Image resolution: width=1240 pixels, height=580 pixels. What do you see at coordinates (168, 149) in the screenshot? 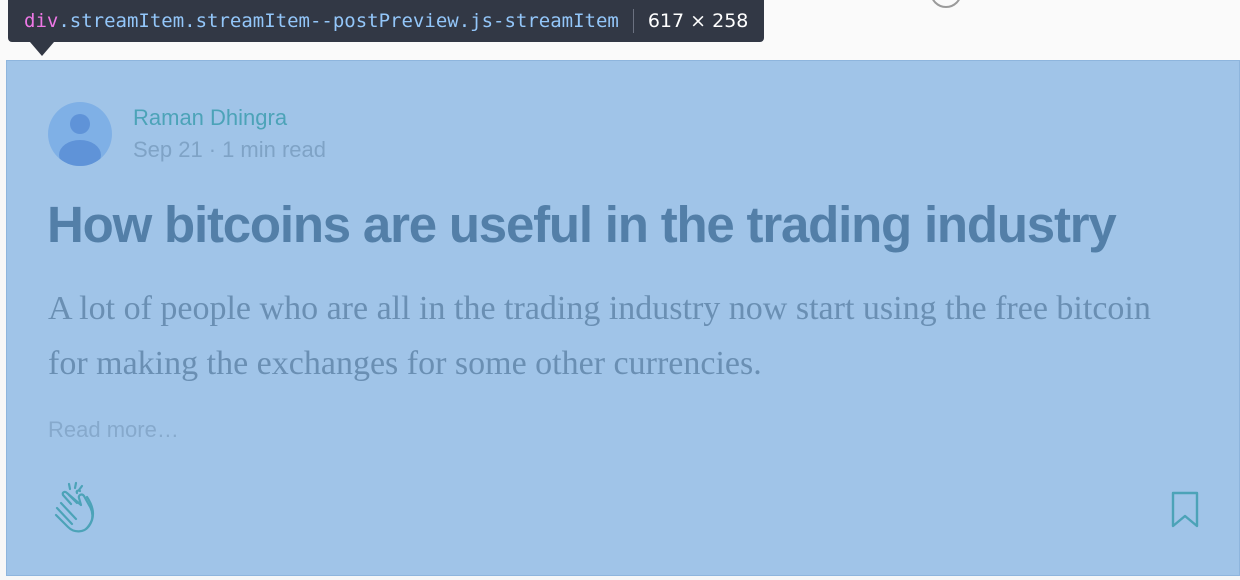
I see `post-date: Sep 21` at bounding box center [168, 149].